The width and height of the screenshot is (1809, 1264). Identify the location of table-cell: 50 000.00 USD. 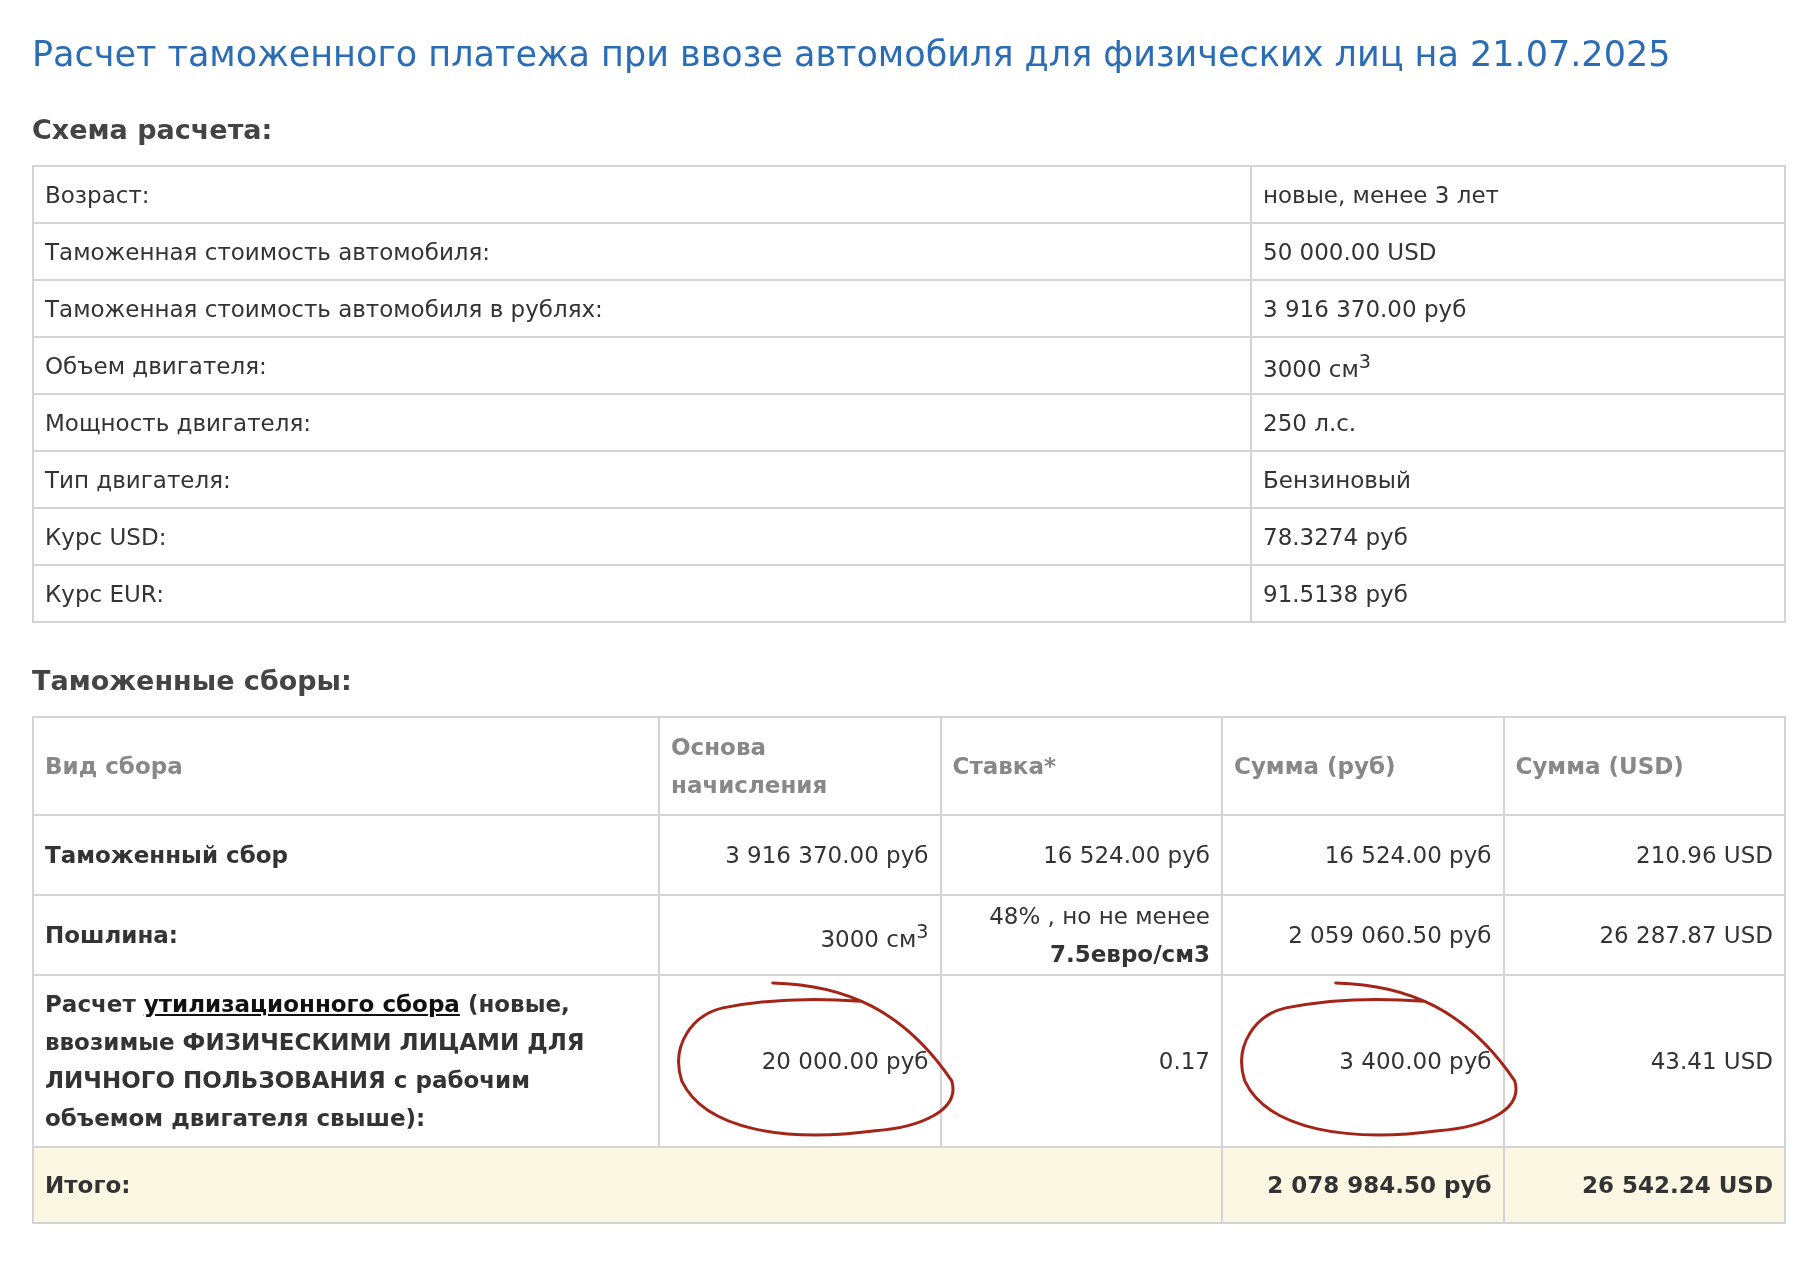
(1518, 251).